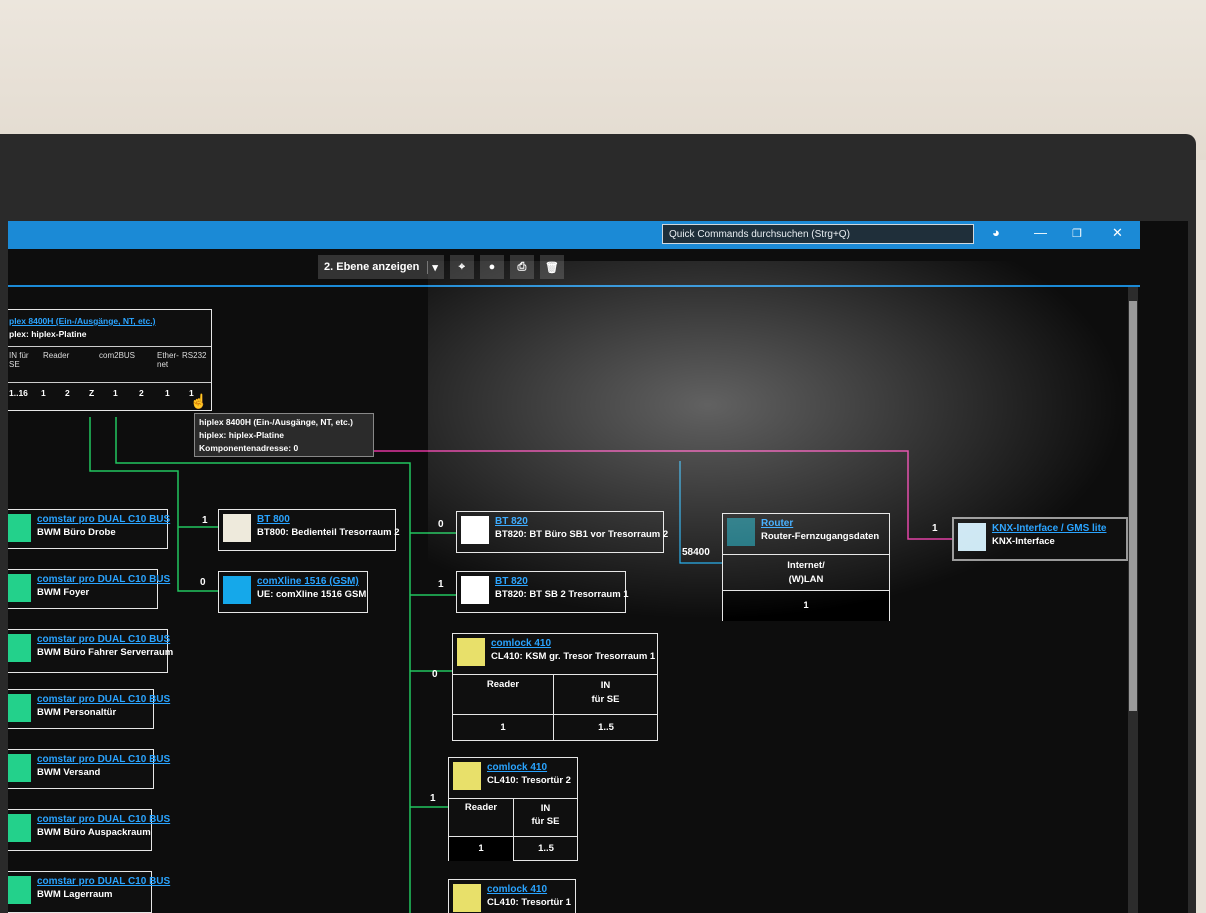  Describe the element at coordinates (605, 685) in the screenshot. I see `comlock1-header-in-label: IN` at that location.